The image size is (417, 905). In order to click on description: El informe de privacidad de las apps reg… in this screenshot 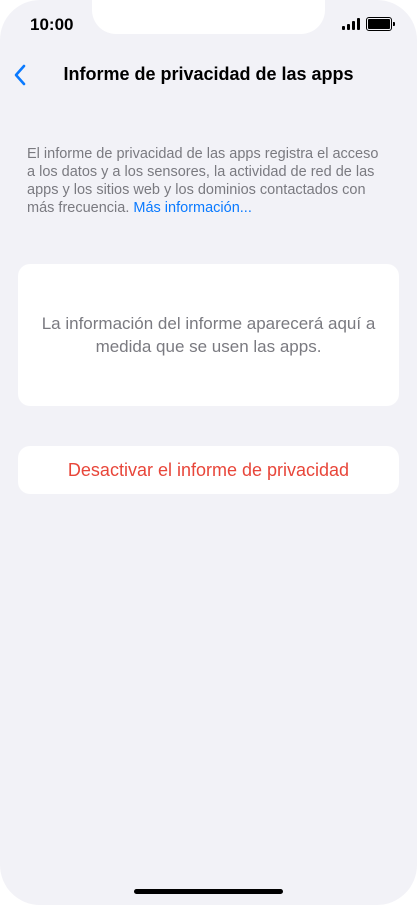, I will do `click(207, 181)`.